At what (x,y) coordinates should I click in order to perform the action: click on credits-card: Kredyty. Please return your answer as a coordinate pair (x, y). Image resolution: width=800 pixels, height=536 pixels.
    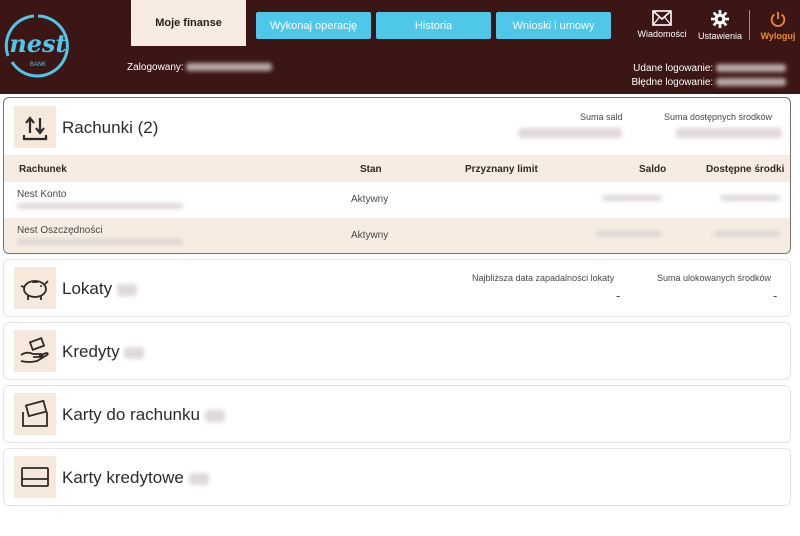
    Looking at the image, I should click on (397, 351).